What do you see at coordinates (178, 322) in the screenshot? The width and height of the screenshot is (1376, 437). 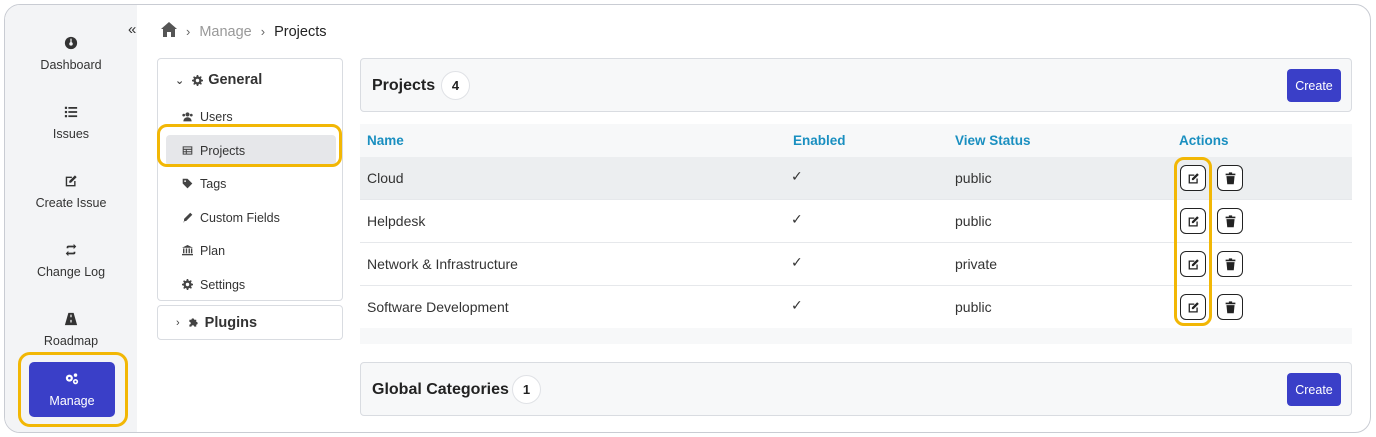 I see `chevron-right-icon: ›` at bounding box center [178, 322].